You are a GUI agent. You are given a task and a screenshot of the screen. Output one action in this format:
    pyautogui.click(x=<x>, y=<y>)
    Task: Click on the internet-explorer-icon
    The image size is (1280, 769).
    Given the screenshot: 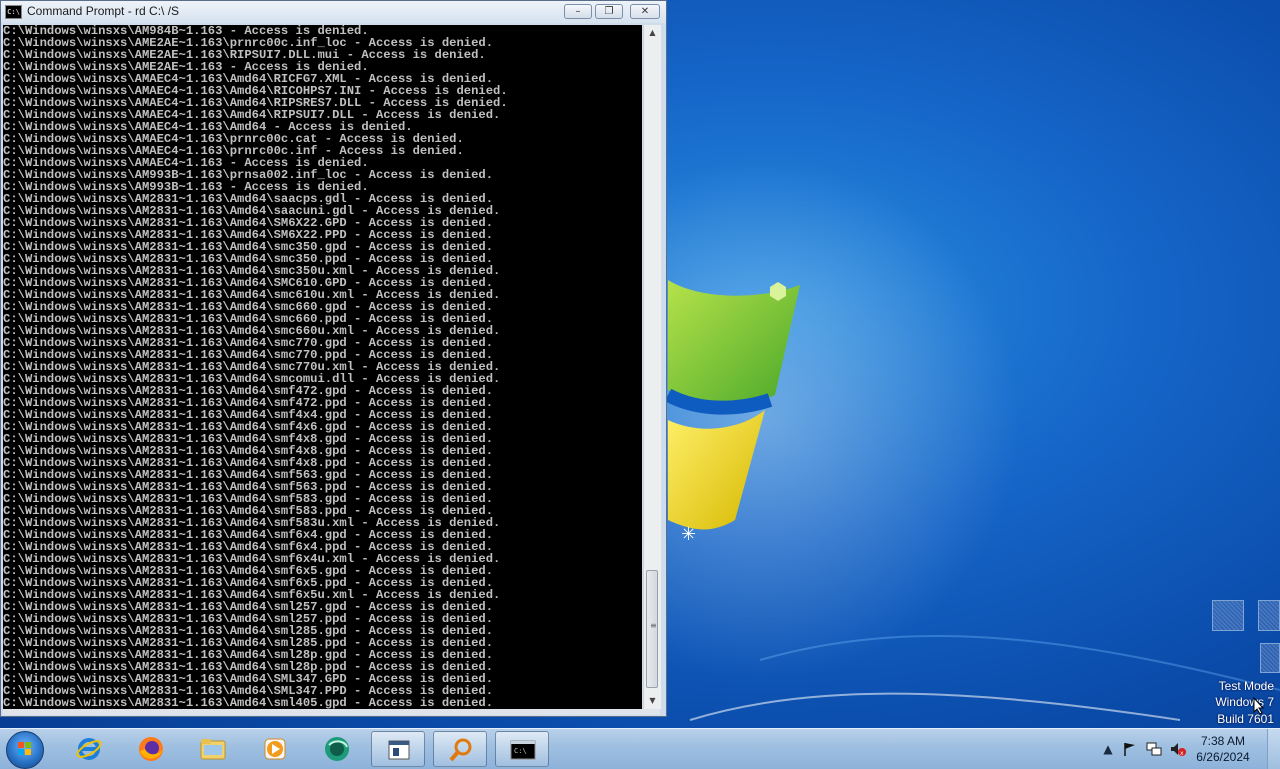 What is the action you would take?
    pyautogui.click(x=89, y=749)
    